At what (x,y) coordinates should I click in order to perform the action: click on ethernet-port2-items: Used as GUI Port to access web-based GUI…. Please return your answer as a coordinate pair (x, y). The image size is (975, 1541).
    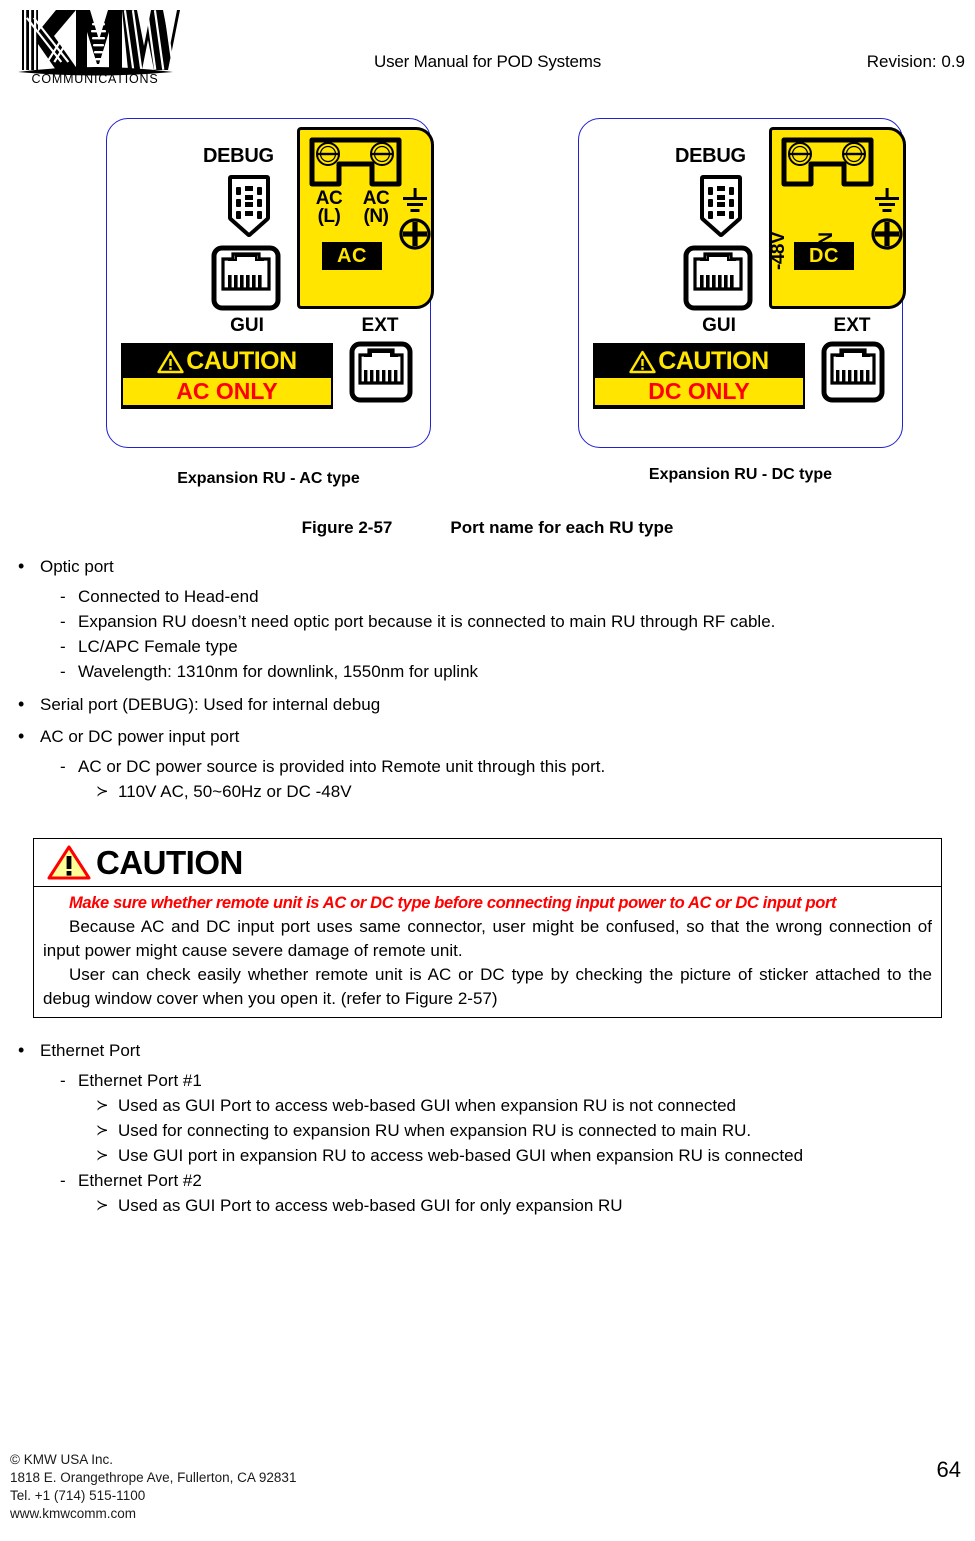
    Looking at the image, I should click on (526, 1205).